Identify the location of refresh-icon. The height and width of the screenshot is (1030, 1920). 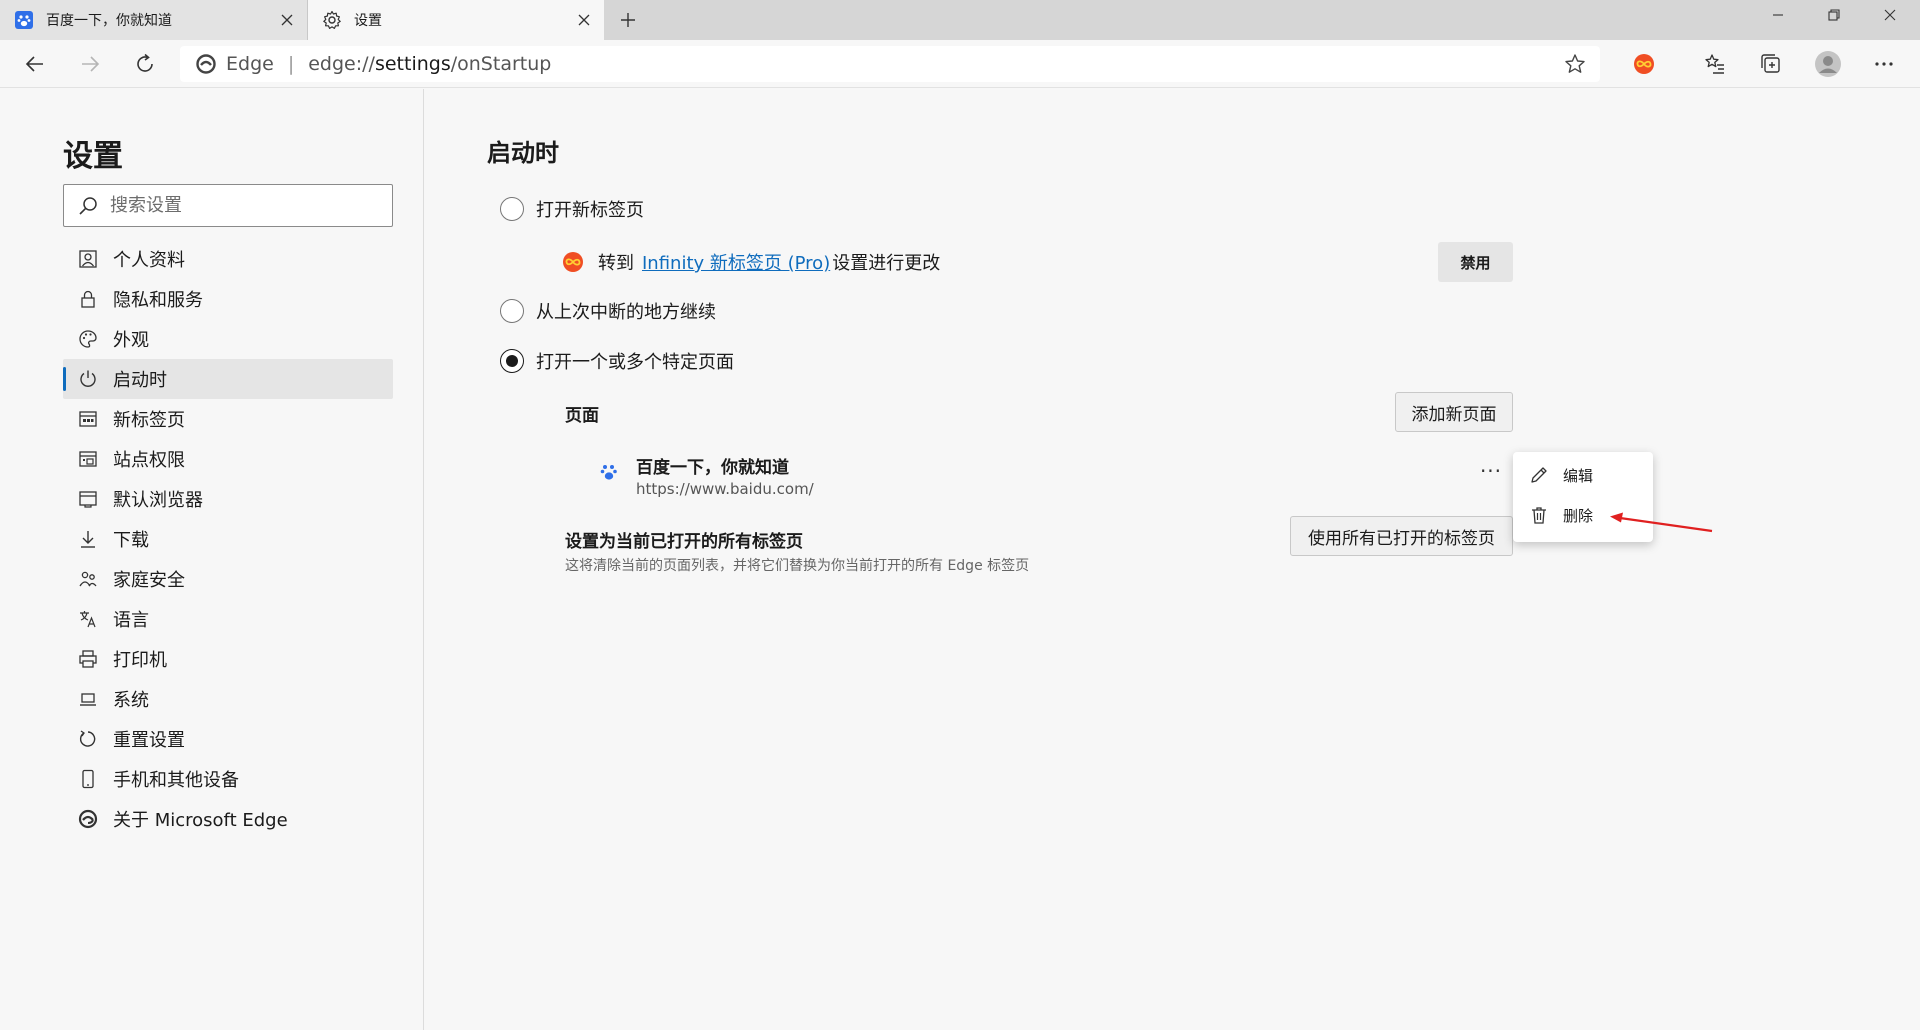
(145, 62).